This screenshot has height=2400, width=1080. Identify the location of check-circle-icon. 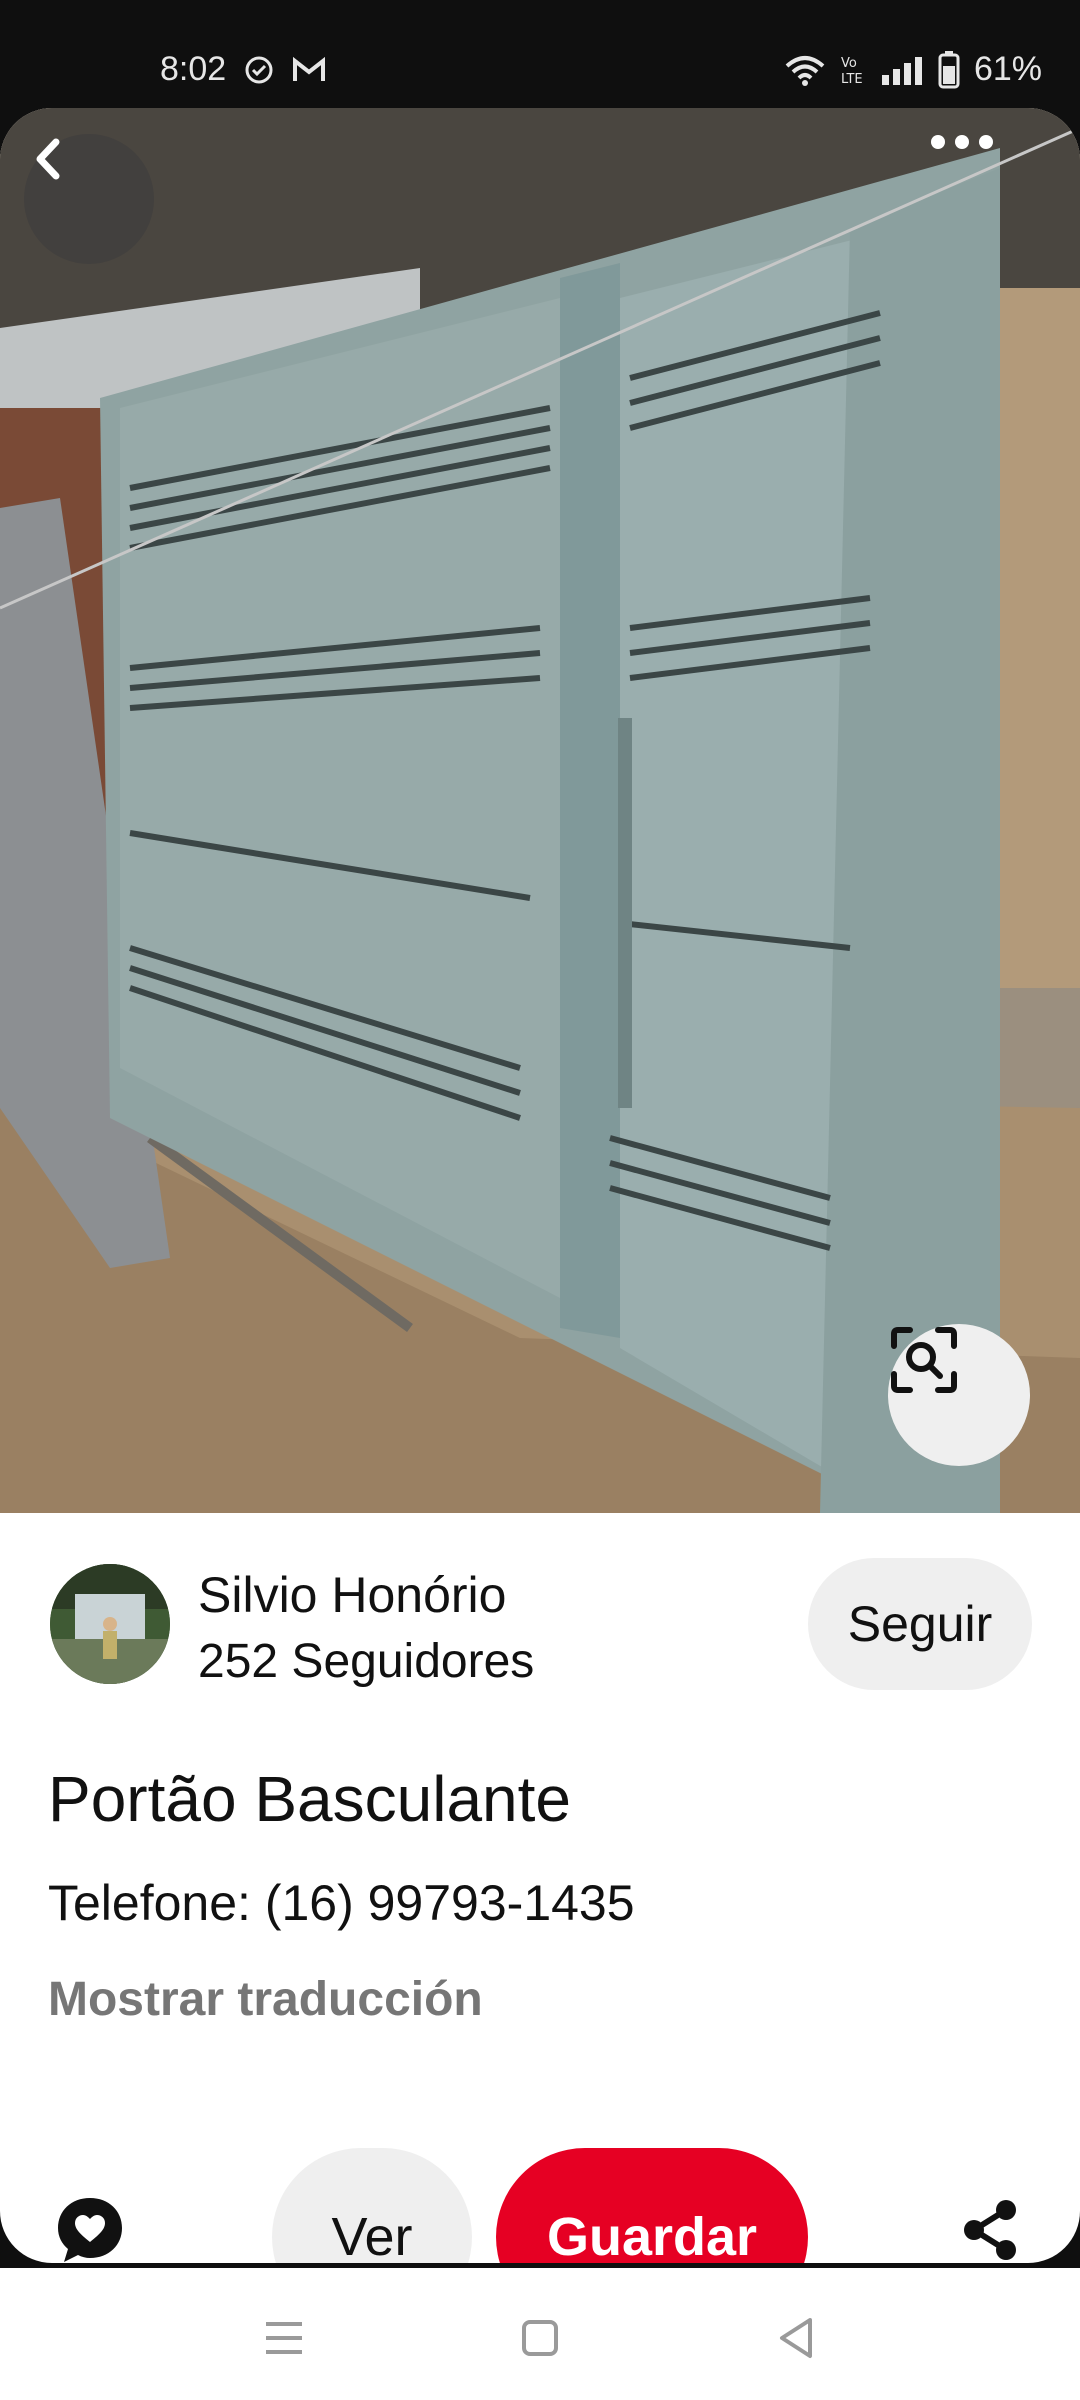
(259, 70).